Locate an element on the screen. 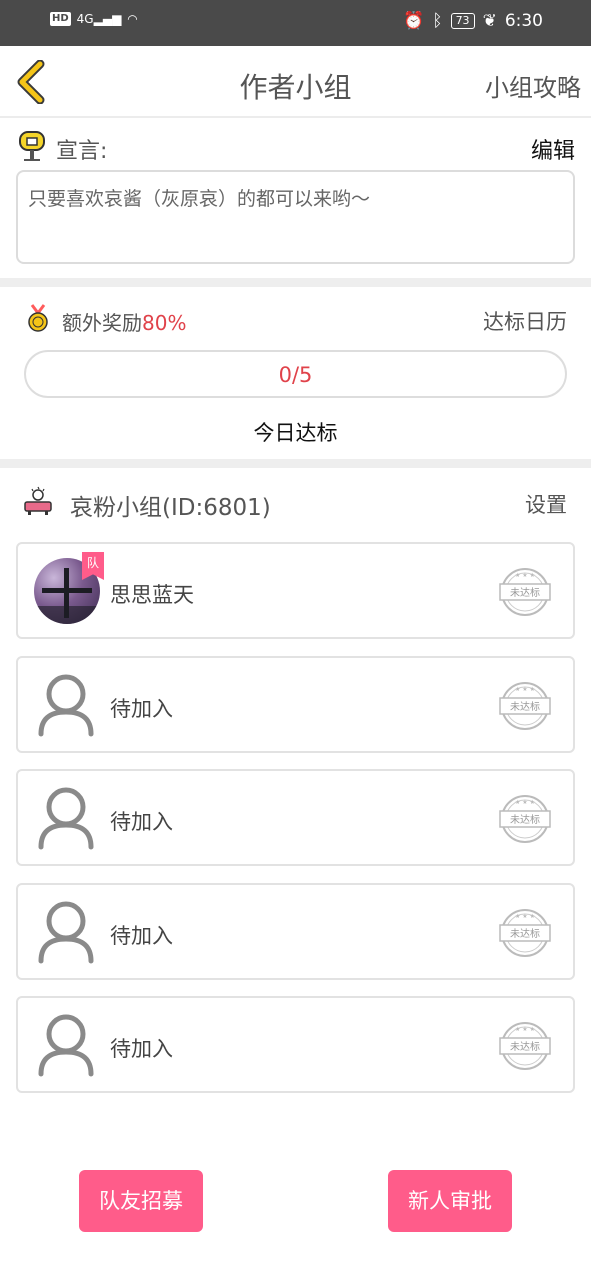  recruit-teammates-button: 队友招募 is located at coordinates (141, 1201).